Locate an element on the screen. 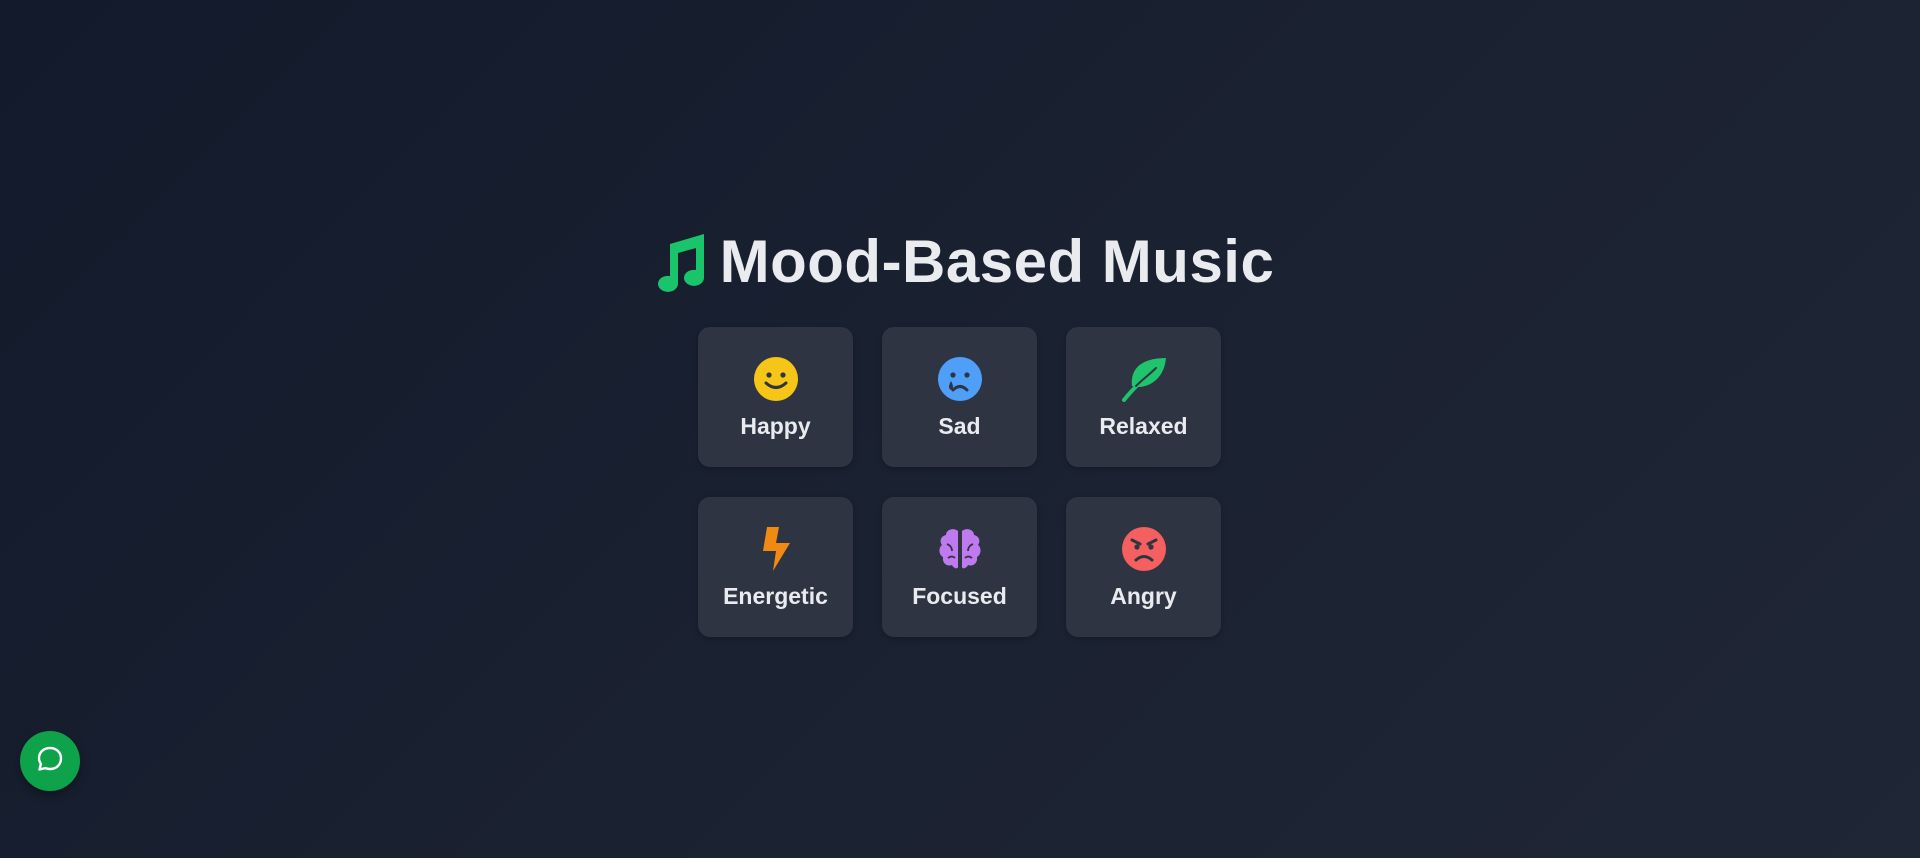 The width and height of the screenshot is (1920, 858). chat-bubble-icon is located at coordinates (50, 761).